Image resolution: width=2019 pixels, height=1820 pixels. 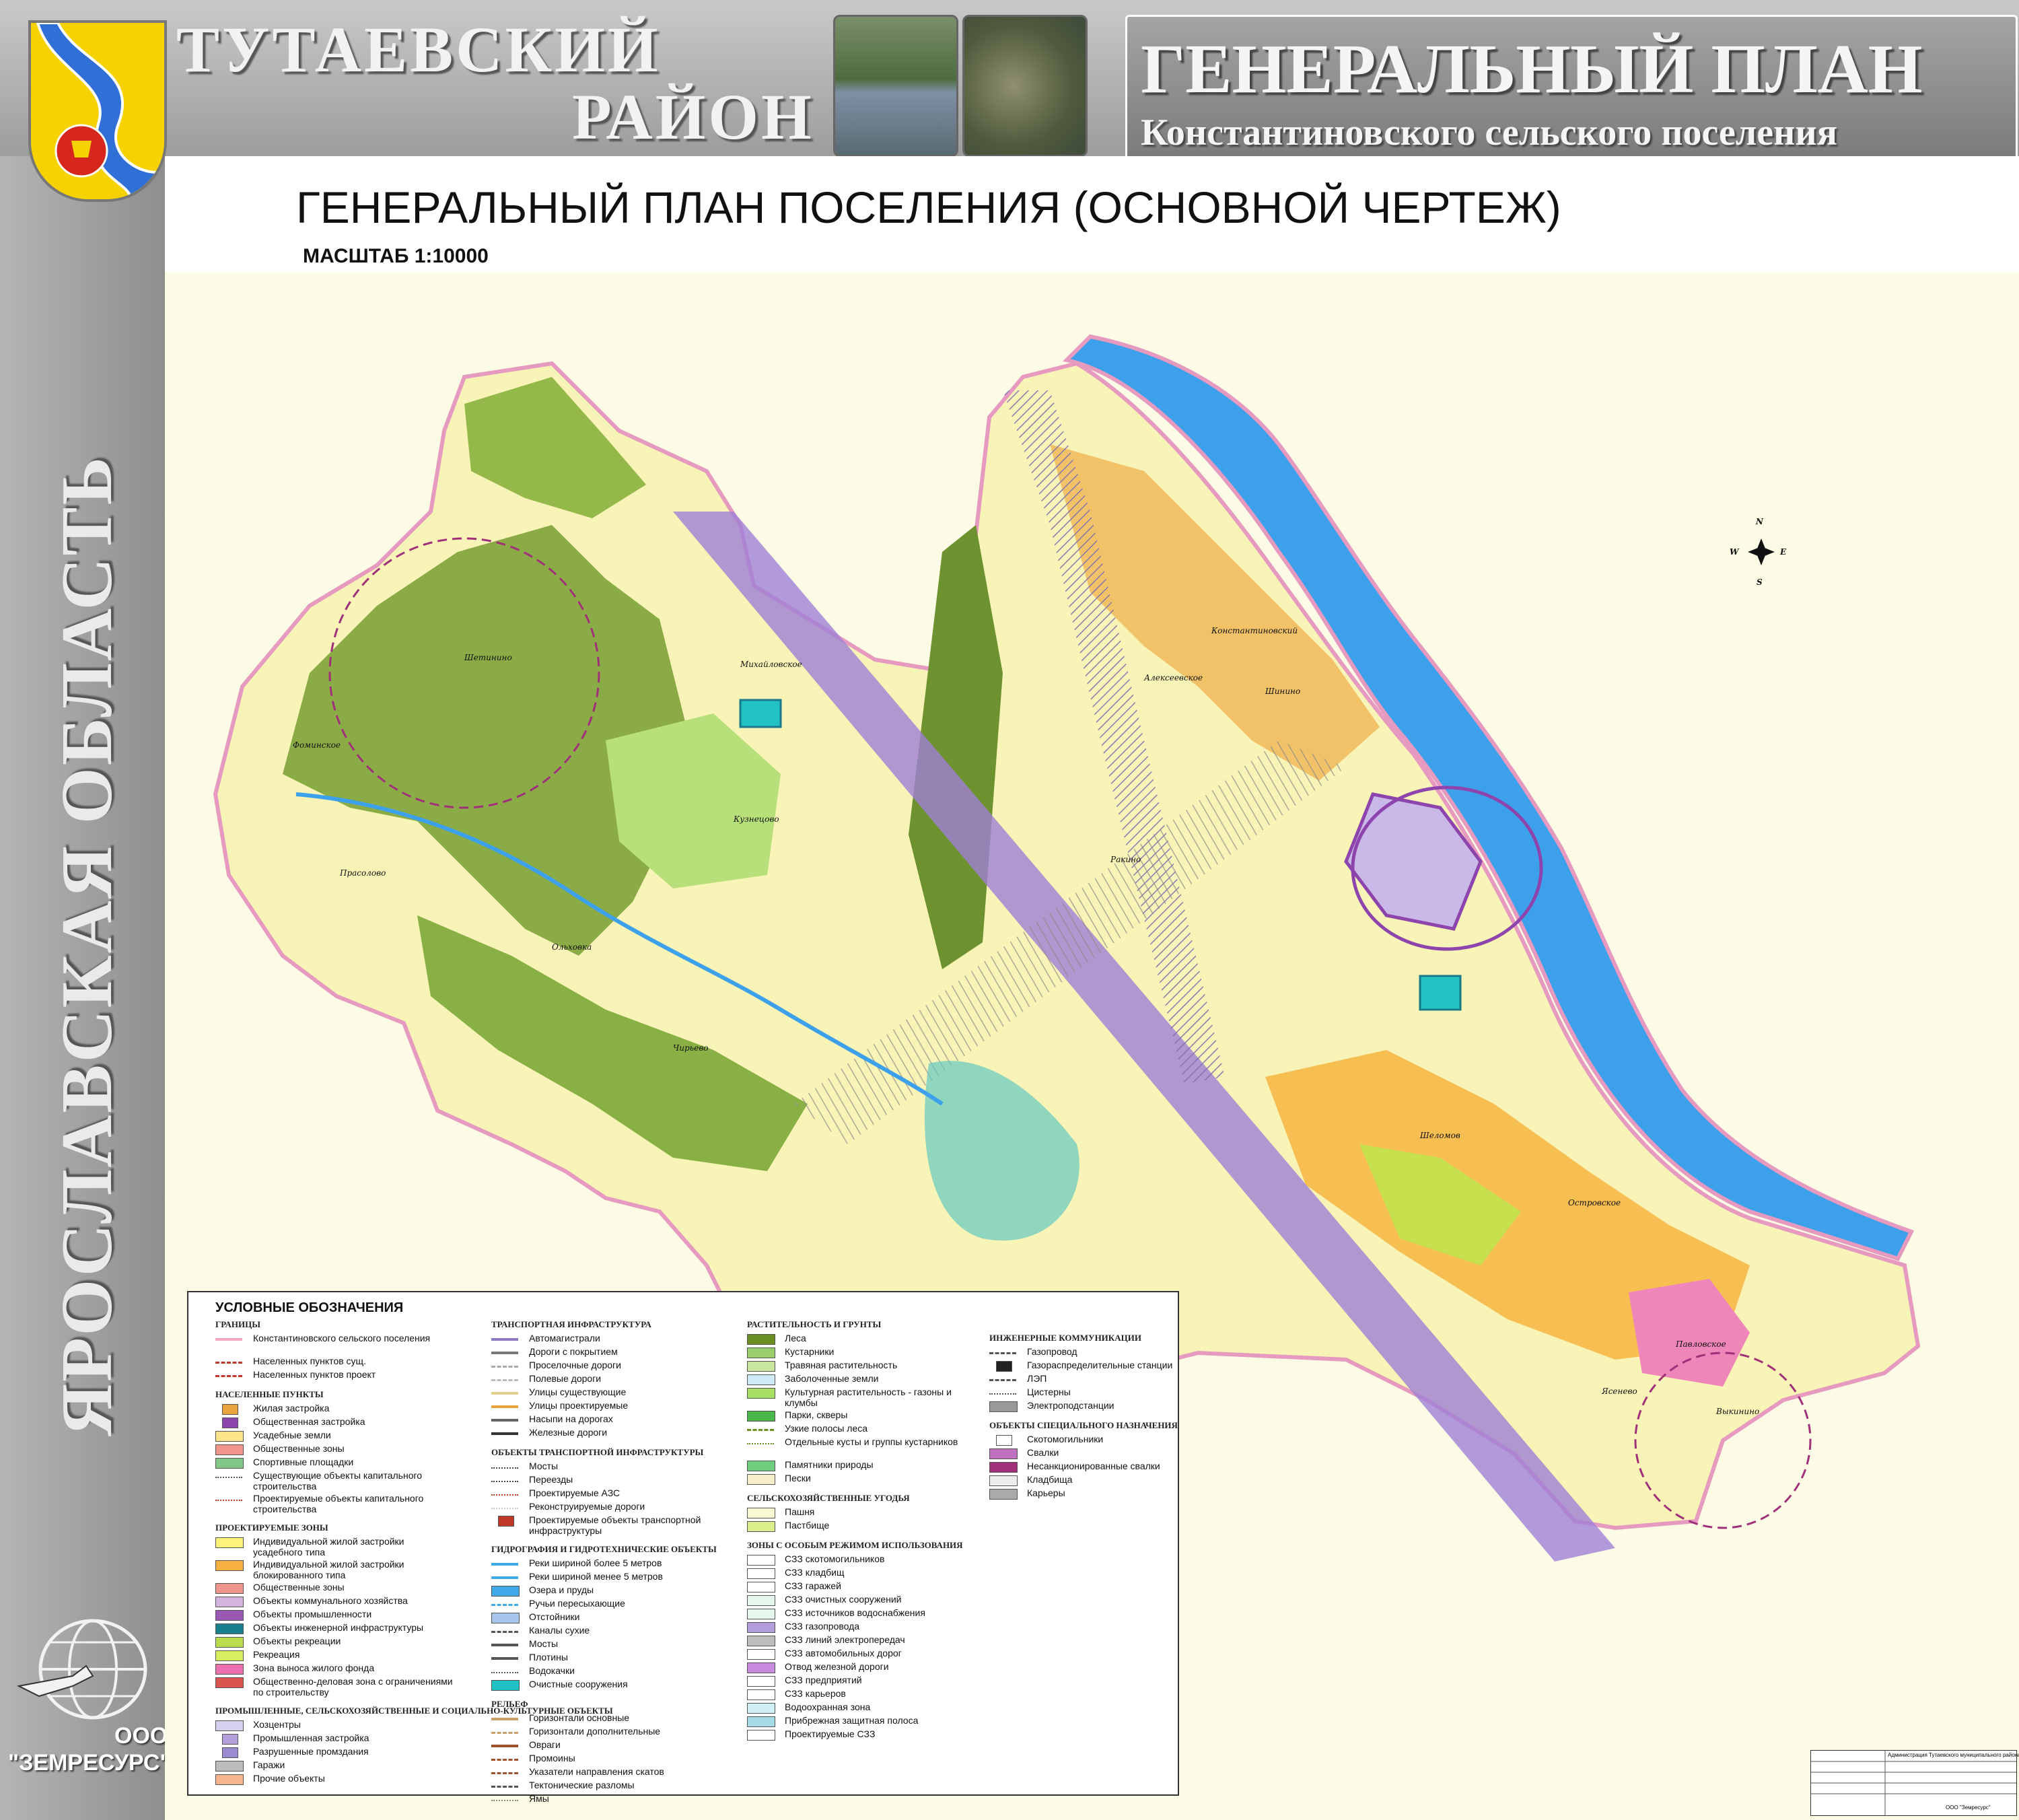 What do you see at coordinates (578, 1684) in the screenshot?
I see `legend-item-label: Очистные сооружения` at bounding box center [578, 1684].